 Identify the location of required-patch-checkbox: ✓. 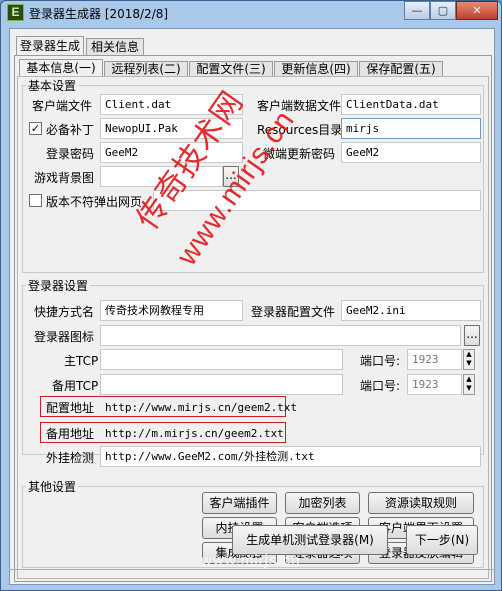
(35, 128).